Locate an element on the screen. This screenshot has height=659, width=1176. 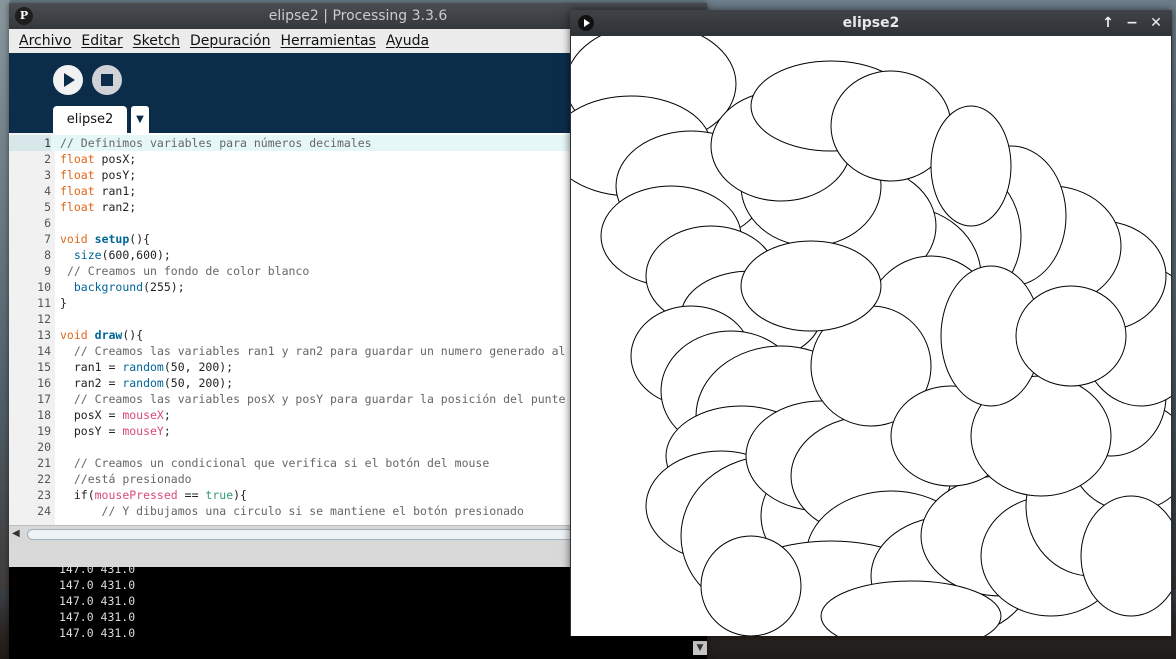
code-text: float ran2; is located at coordinates (98, 207).